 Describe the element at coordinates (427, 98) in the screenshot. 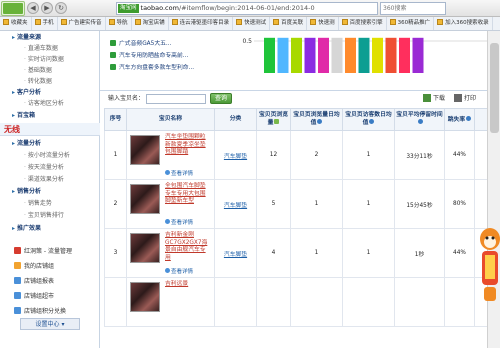

I see `download-icon` at that location.